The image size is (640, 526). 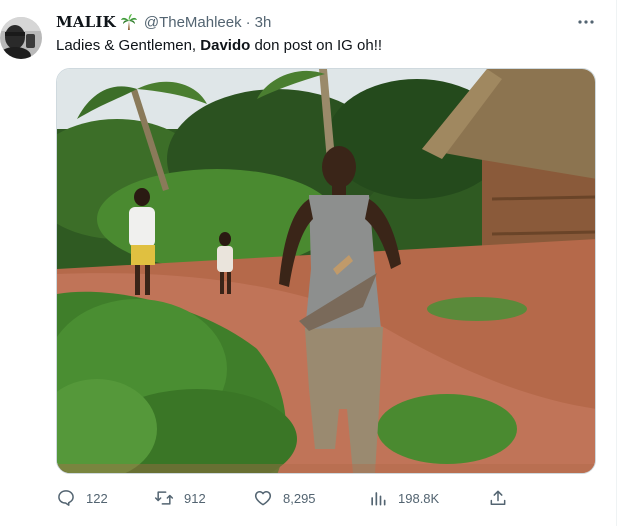 I want to click on tweet-actions: 122 912 8,295 198.8K, so click(x=291, y=498).